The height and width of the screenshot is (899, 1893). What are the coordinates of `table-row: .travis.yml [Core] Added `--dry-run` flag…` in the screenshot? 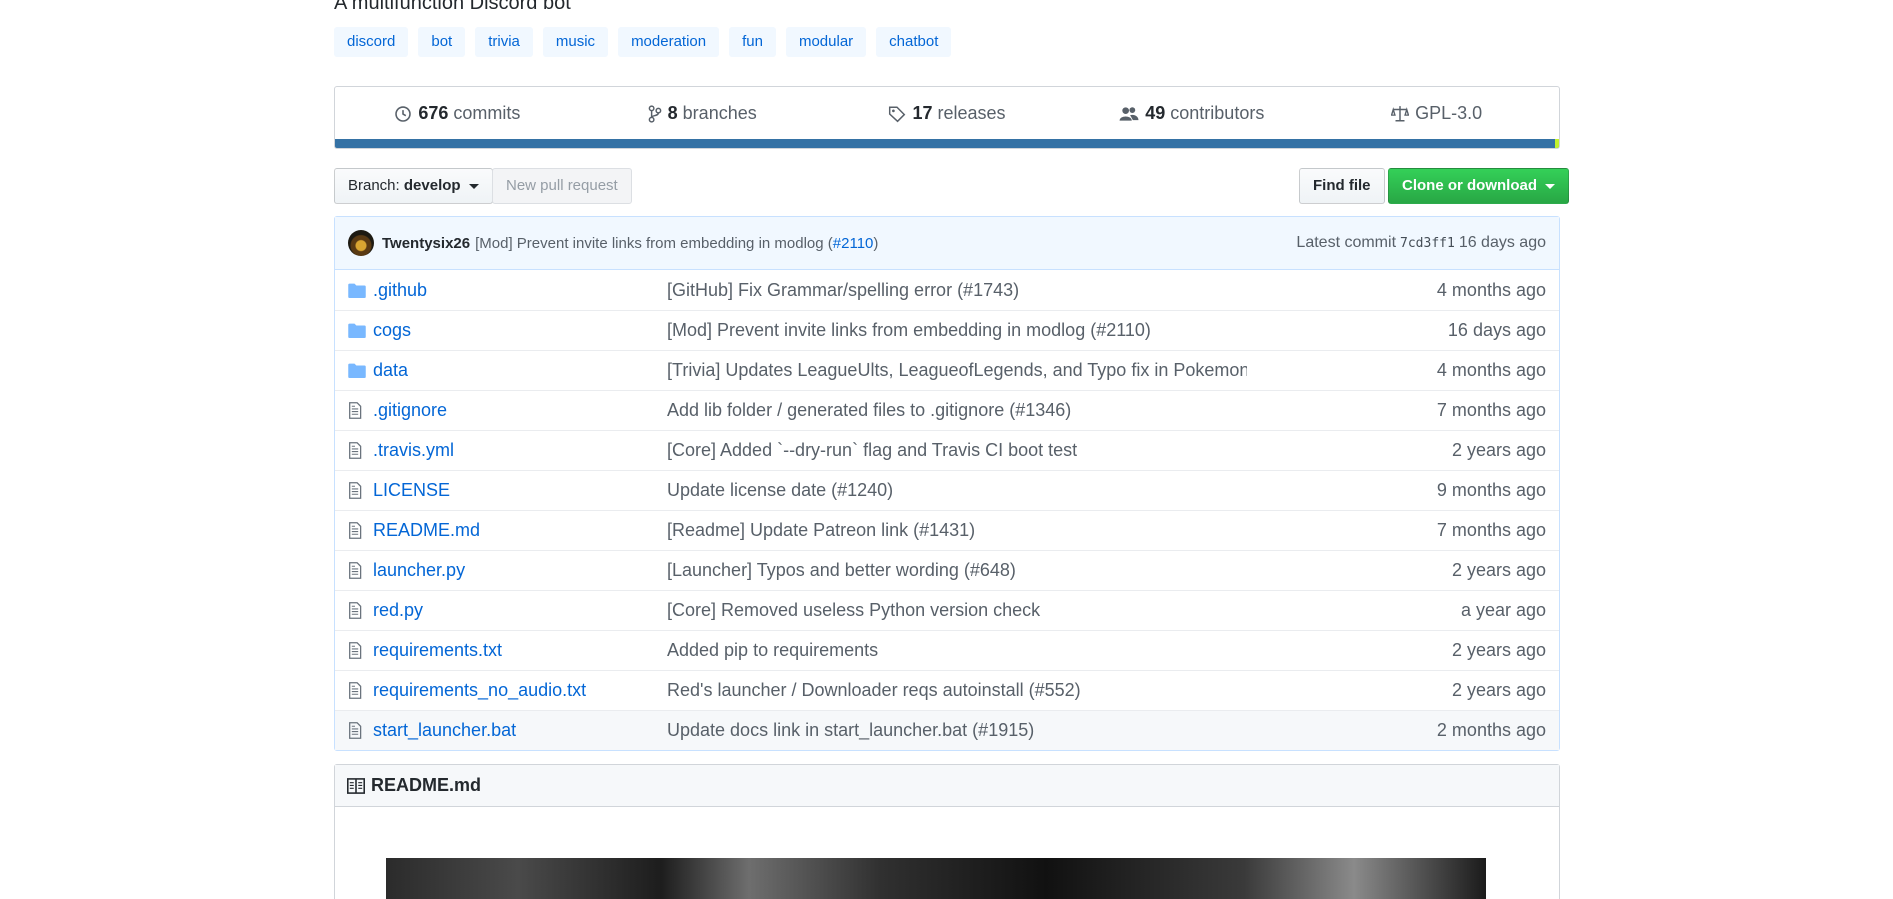 It's located at (947, 450).